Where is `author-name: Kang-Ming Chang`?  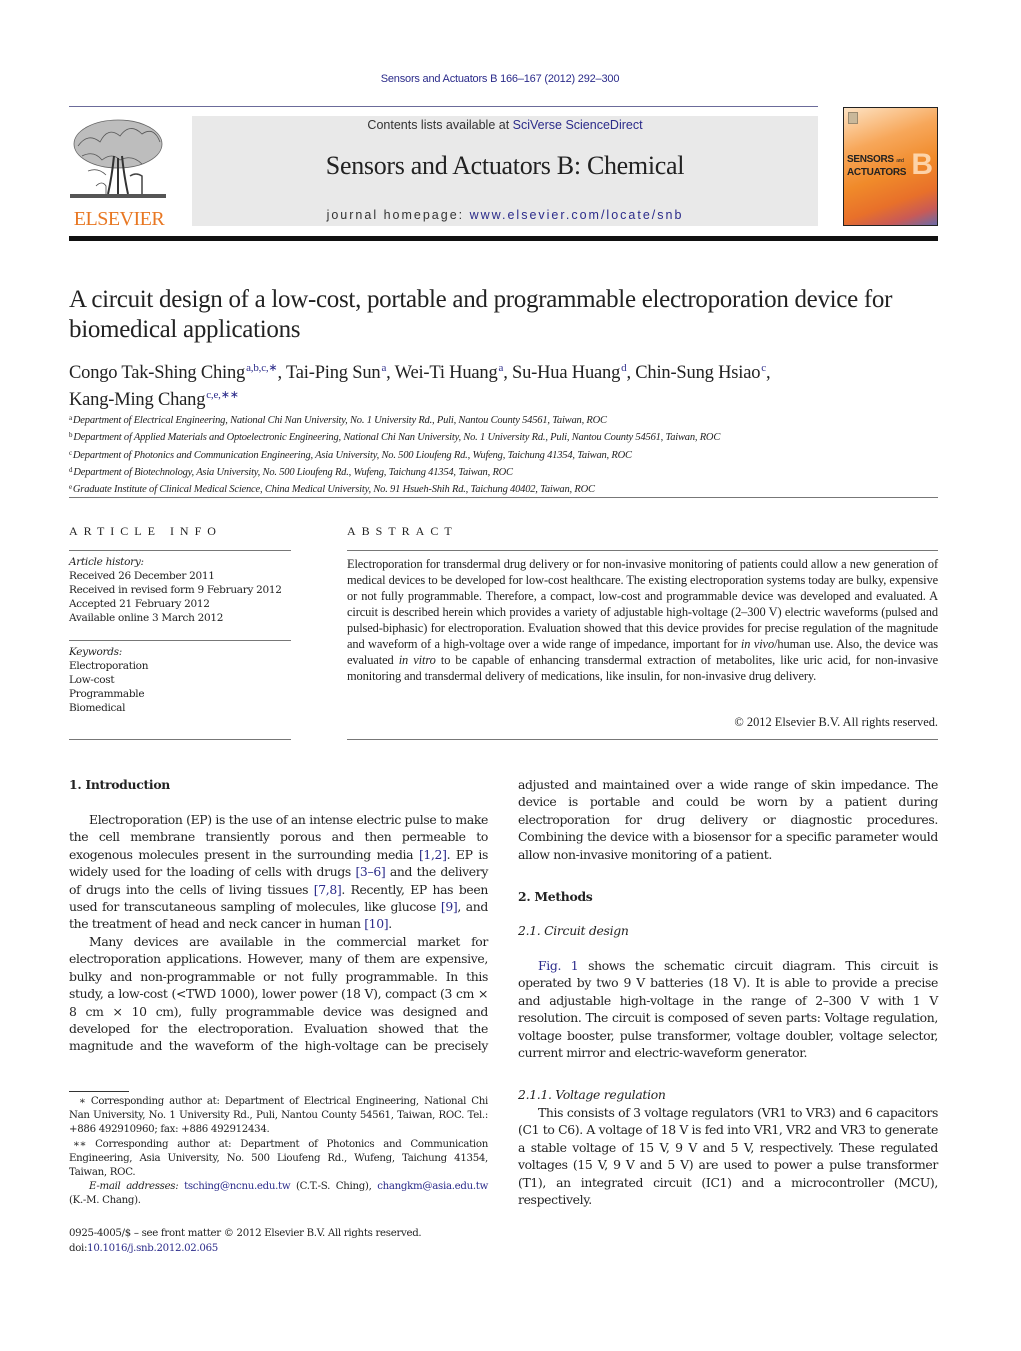 author-name: Kang-Ming Chang is located at coordinates (137, 400).